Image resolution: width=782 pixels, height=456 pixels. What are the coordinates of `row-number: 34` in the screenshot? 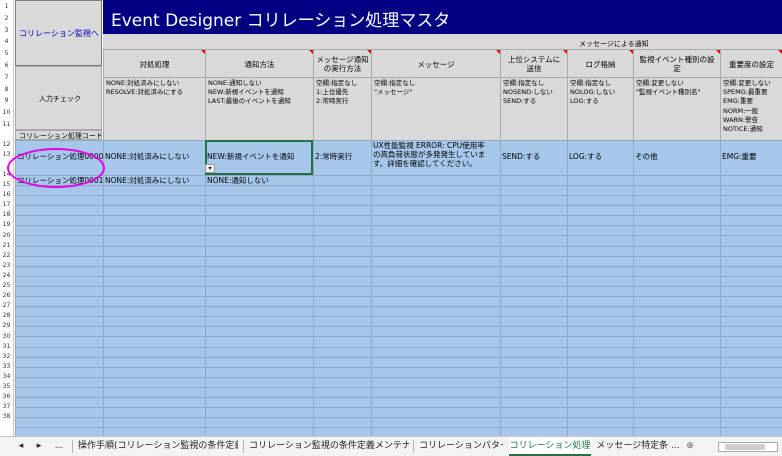 It's located at (6, 376).